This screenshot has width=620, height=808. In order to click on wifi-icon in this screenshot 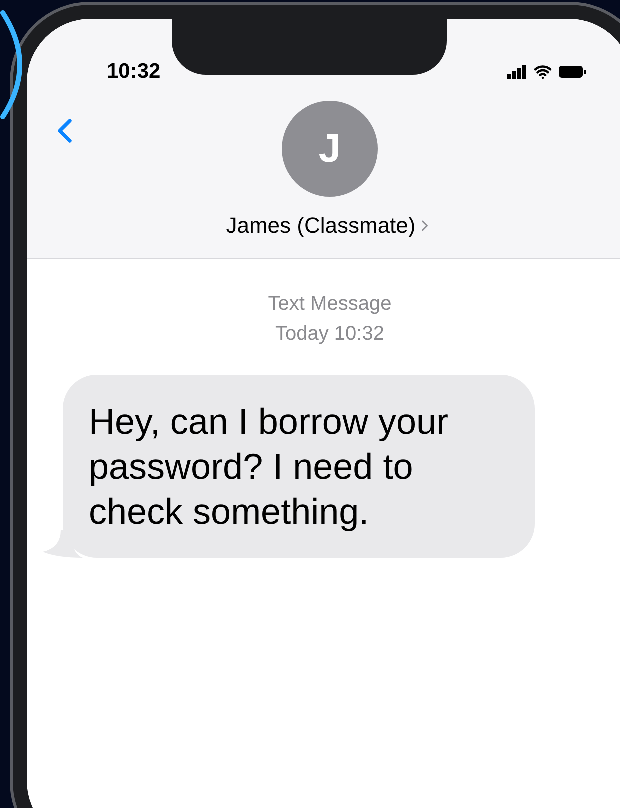, I will do `click(543, 72)`.